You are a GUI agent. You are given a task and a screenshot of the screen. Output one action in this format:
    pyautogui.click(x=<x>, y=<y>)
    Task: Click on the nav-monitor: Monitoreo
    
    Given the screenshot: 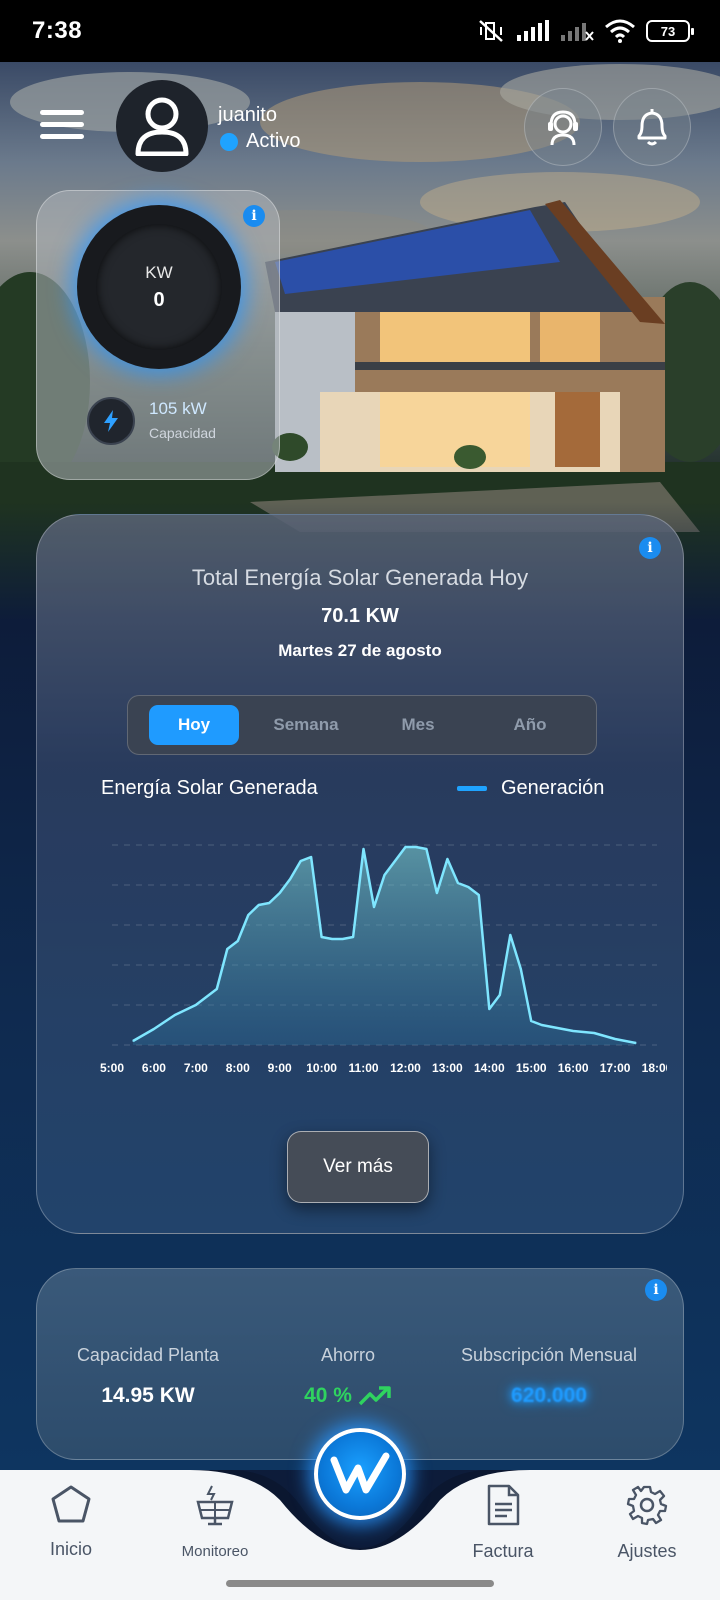 What is the action you would take?
    pyautogui.click(x=215, y=1522)
    